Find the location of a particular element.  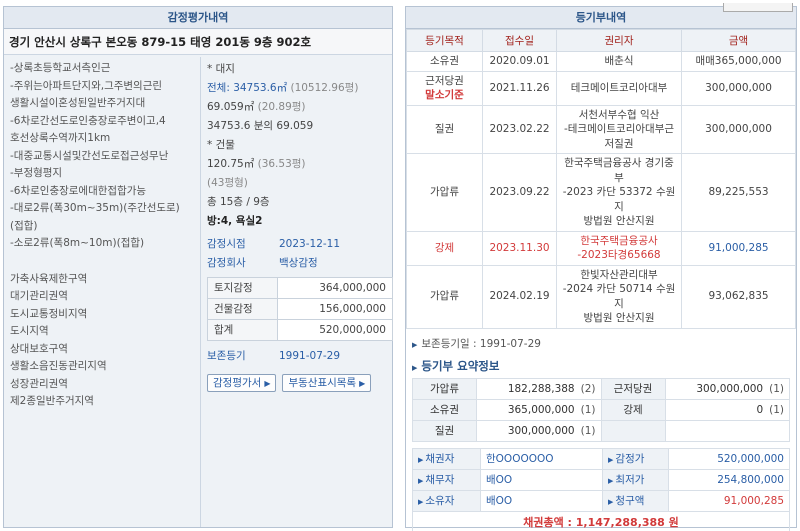

price-row: 건물감정 156,000,000 is located at coordinates (300, 309).